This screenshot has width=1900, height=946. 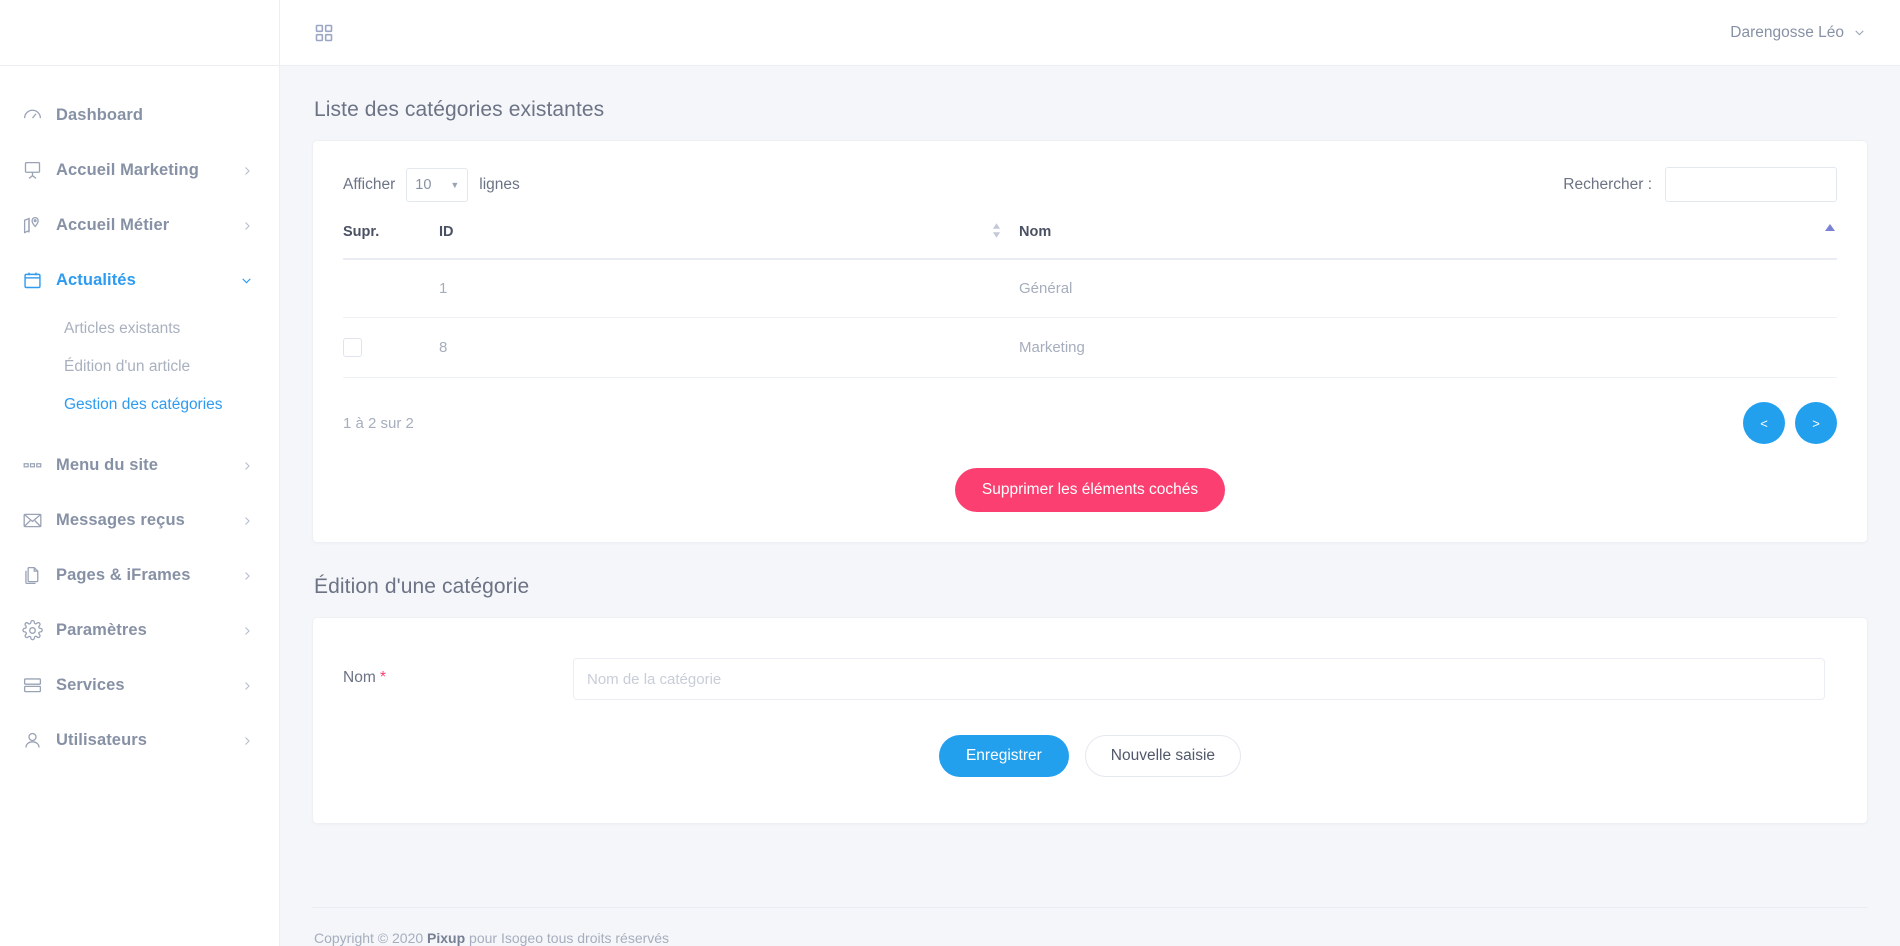 I want to click on delete-checked-button: Supprimer les éléments cochés, so click(x=1090, y=490).